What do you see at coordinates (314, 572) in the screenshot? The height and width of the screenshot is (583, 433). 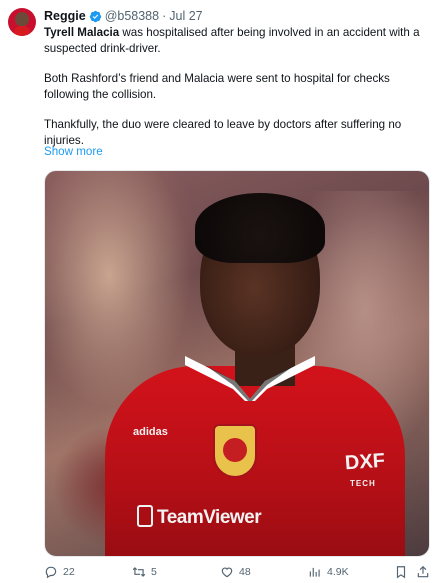 I see `analytics-icon` at bounding box center [314, 572].